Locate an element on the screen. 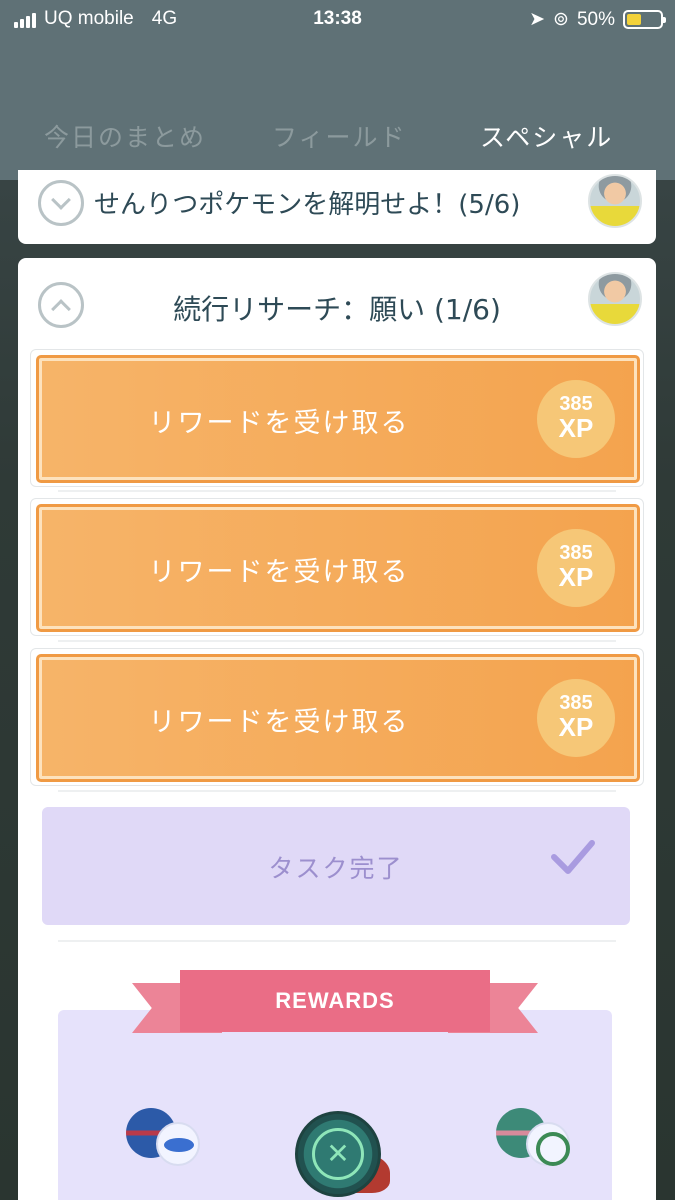  status-bar: UQ mobile 4G 13:38 ➤ ⊚ 50% is located at coordinates (337, 20).